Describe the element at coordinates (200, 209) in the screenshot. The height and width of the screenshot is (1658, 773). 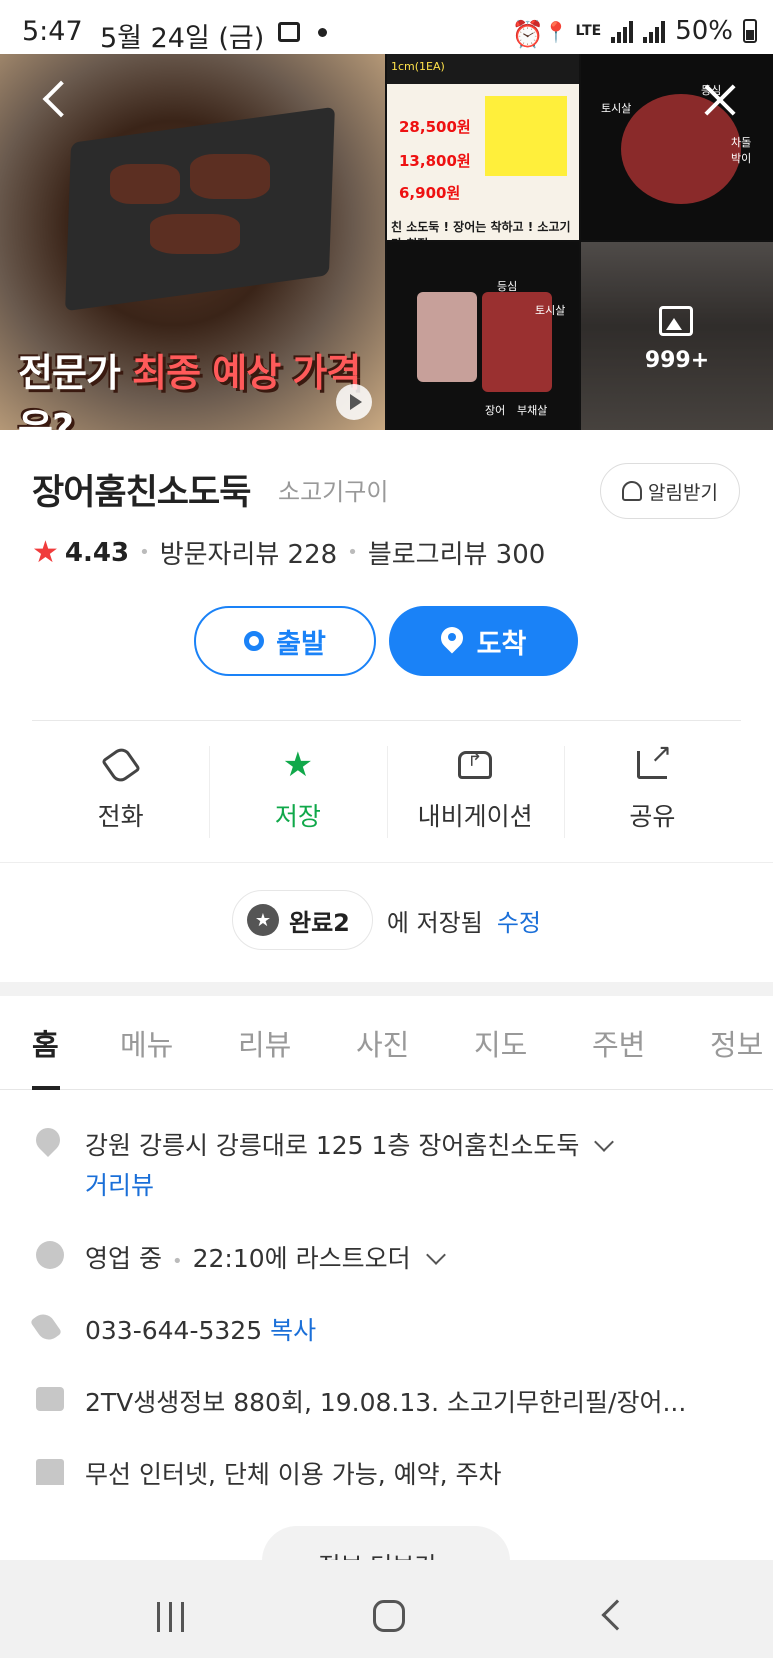
I see `grill-plate` at that location.